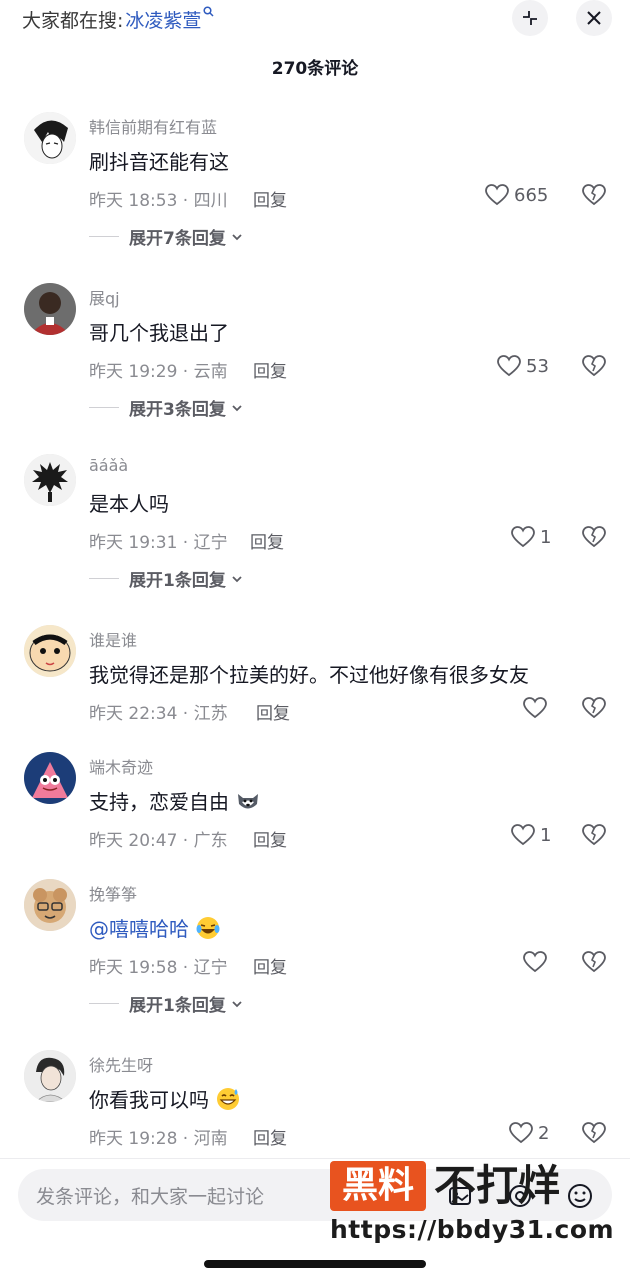 The width and height of the screenshot is (630, 1280). Describe the element at coordinates (73, 21) in the screenshot. I see `search-suggestion-prefix: 大家都在搜:` at that location.